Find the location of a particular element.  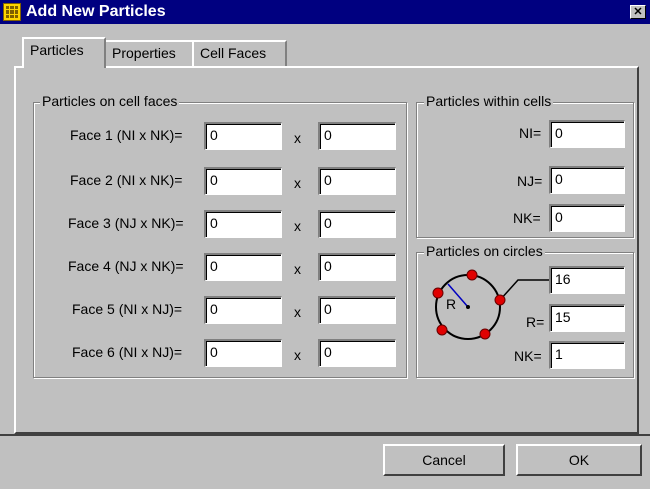

r-input: 15 is located at coordinates (587, 318).